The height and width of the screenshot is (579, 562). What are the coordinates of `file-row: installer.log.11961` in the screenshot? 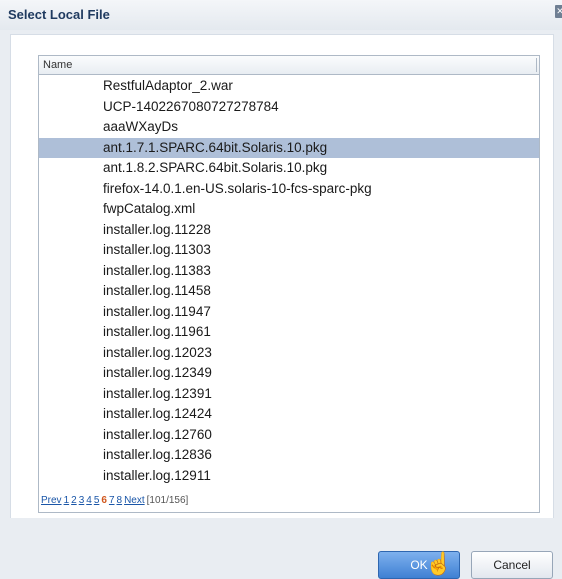 It's located at (289, 332).